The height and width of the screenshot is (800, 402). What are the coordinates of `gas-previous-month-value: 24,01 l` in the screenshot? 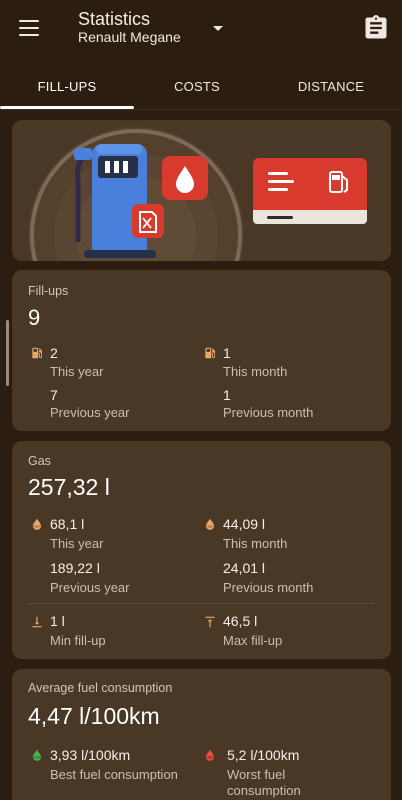 It's located at (244, 568).